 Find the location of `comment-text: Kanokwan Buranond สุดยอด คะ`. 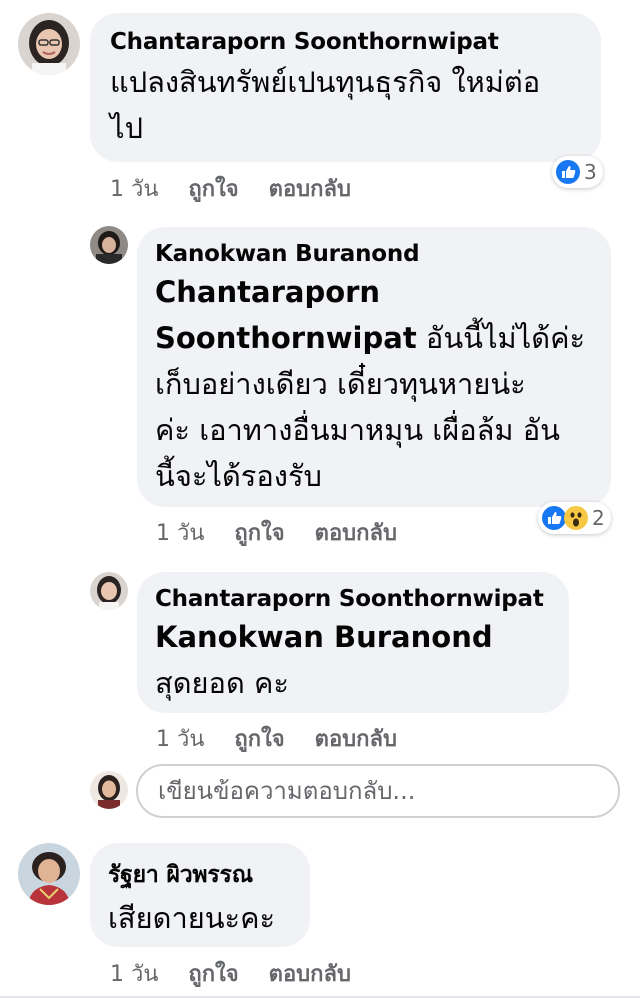

comment-text: Kanokwan Buranond สุดยอด คะ is located at coordinates (353, 660).